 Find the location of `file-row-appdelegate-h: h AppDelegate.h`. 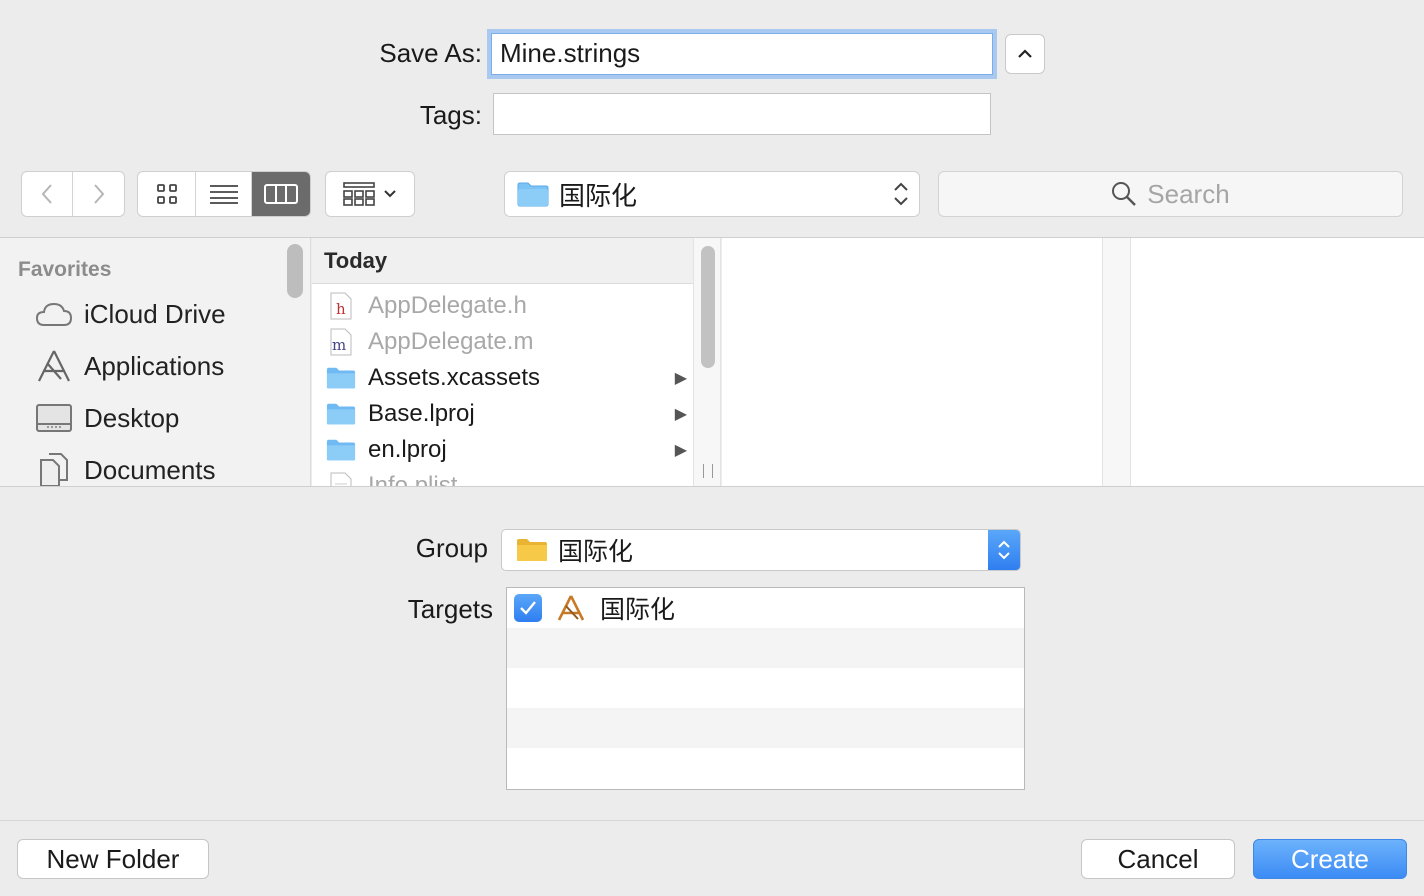

file-row-appdelegate-h: h AppDelegate.h is located at coordinates (502, 306).